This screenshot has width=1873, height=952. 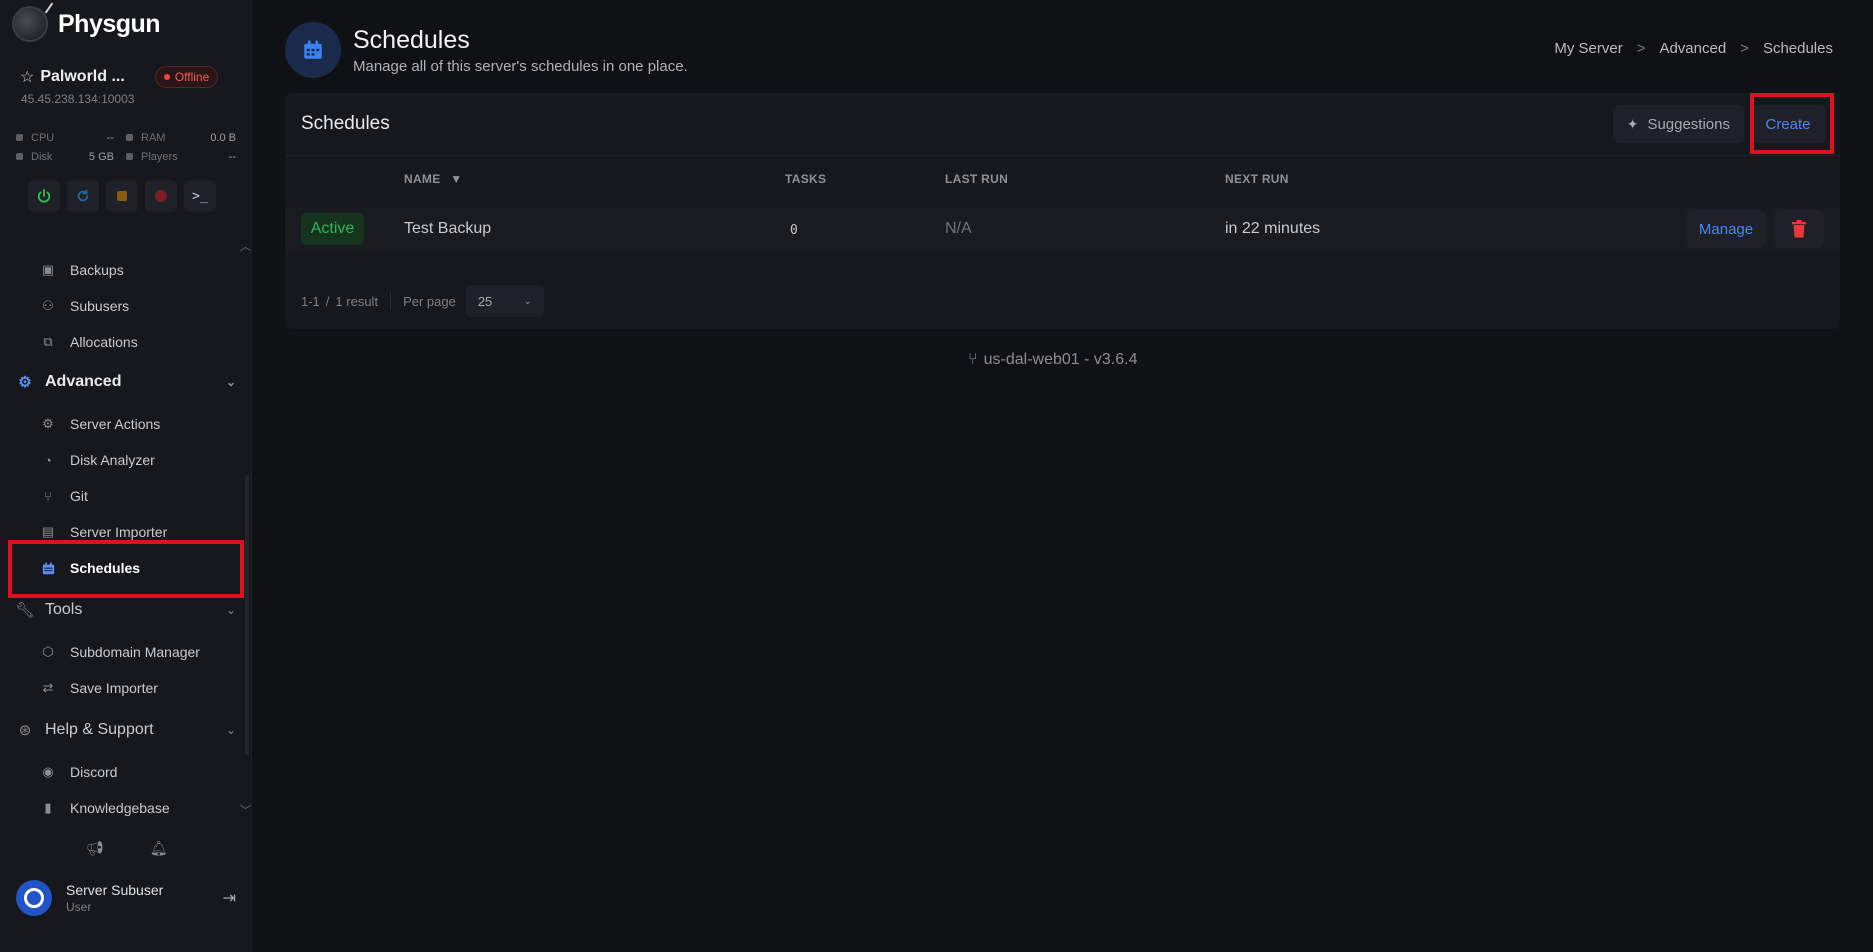 What do you see at coordinates (504, 301) in the screenshot?
I see `per-page-select: 25 ⌄` at bounding box center [504, 301].